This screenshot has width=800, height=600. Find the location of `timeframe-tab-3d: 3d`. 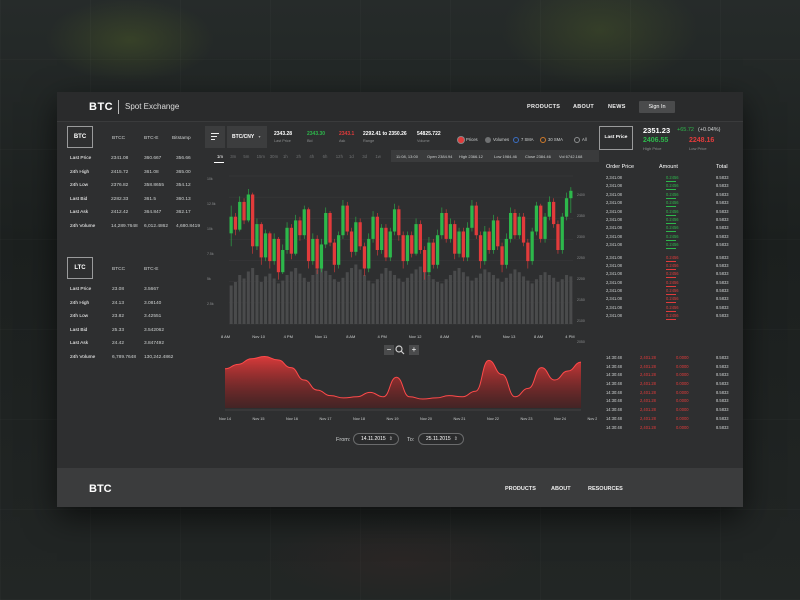

timeframe-tab-3d: 3d is located at coordinates (364, 156).